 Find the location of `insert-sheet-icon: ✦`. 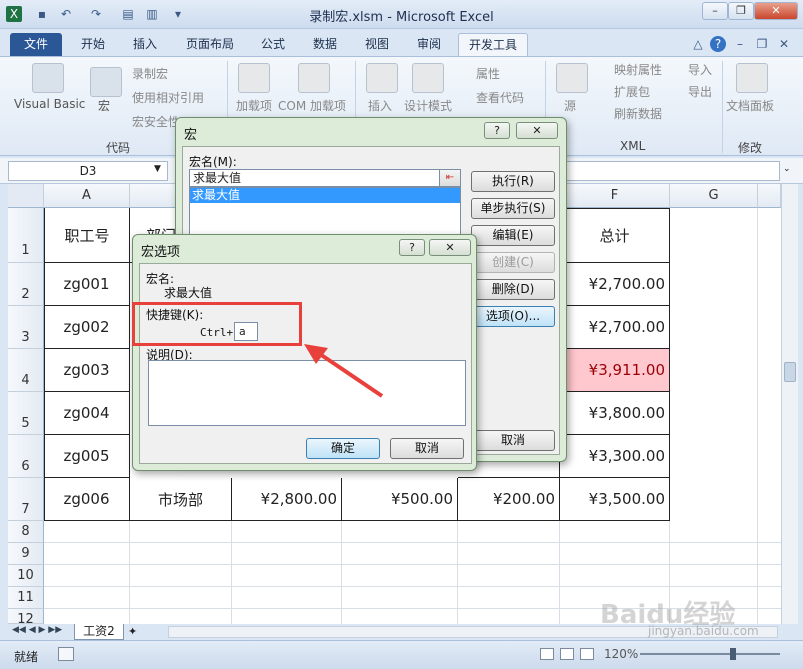

insert-sheet-icon: ✦ is located at coordinates (132, 631).